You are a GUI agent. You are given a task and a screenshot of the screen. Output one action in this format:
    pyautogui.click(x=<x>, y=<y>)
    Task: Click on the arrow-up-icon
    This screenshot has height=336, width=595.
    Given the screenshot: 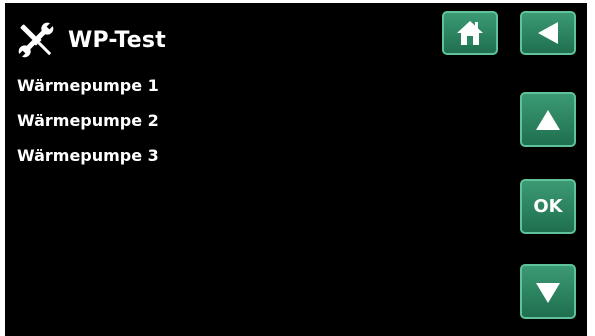 What is the action you would take?
    pyautogui.click(x=548, y=119)
    